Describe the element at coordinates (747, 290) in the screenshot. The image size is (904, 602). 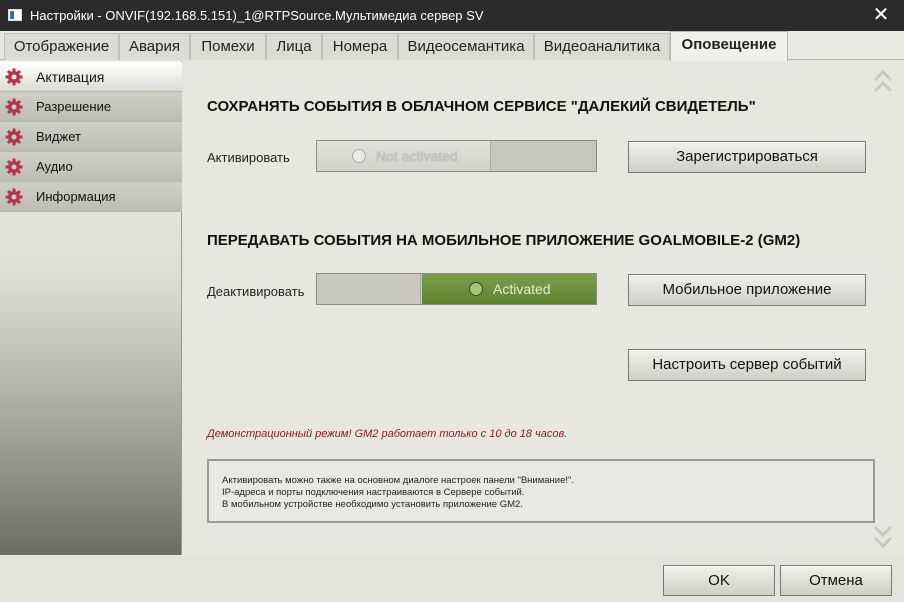
I see `mobile-app-button: Мобильное приложение` at that location.